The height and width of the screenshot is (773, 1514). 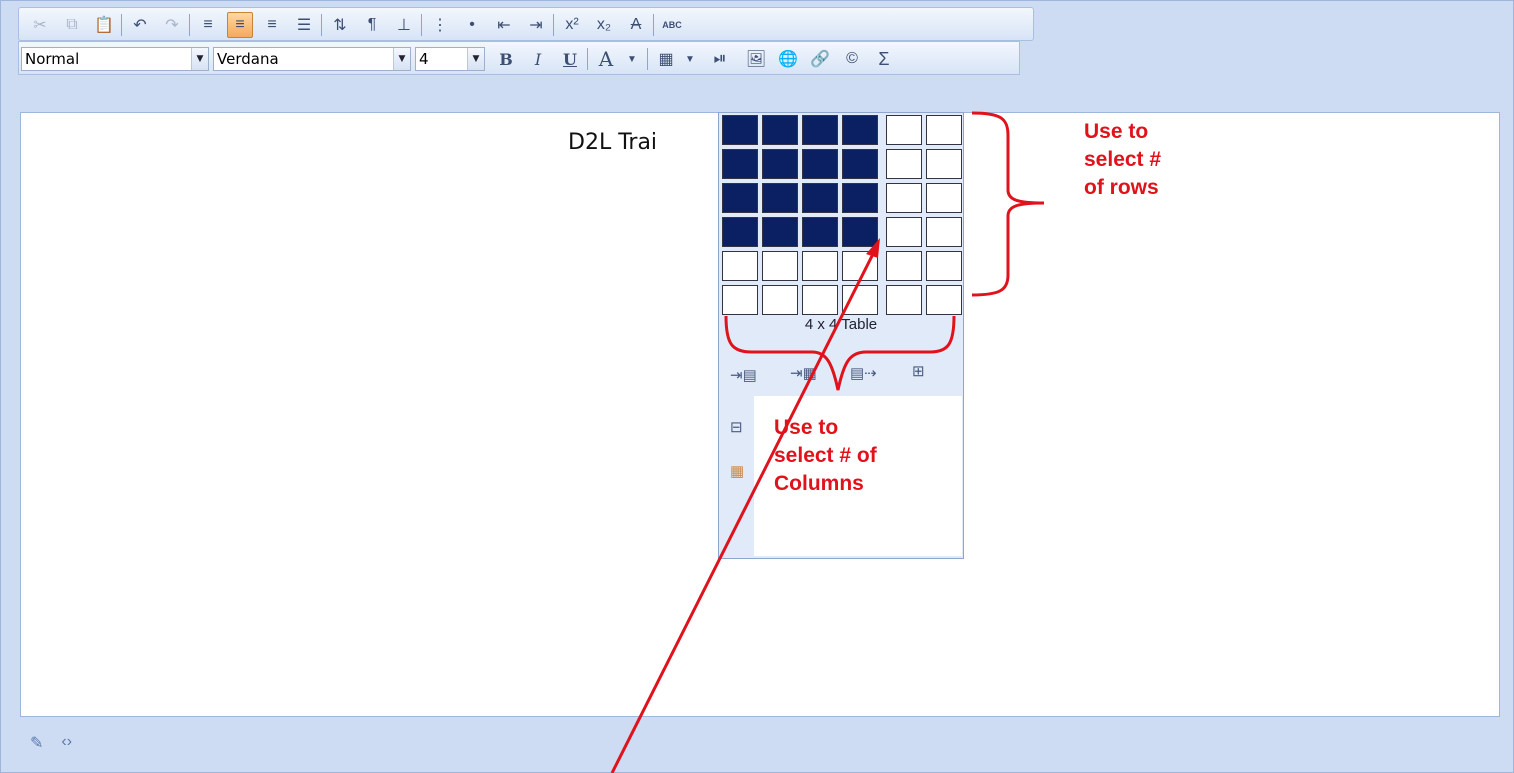 I want to click on rows-brace, so click(x=1008, y=204).